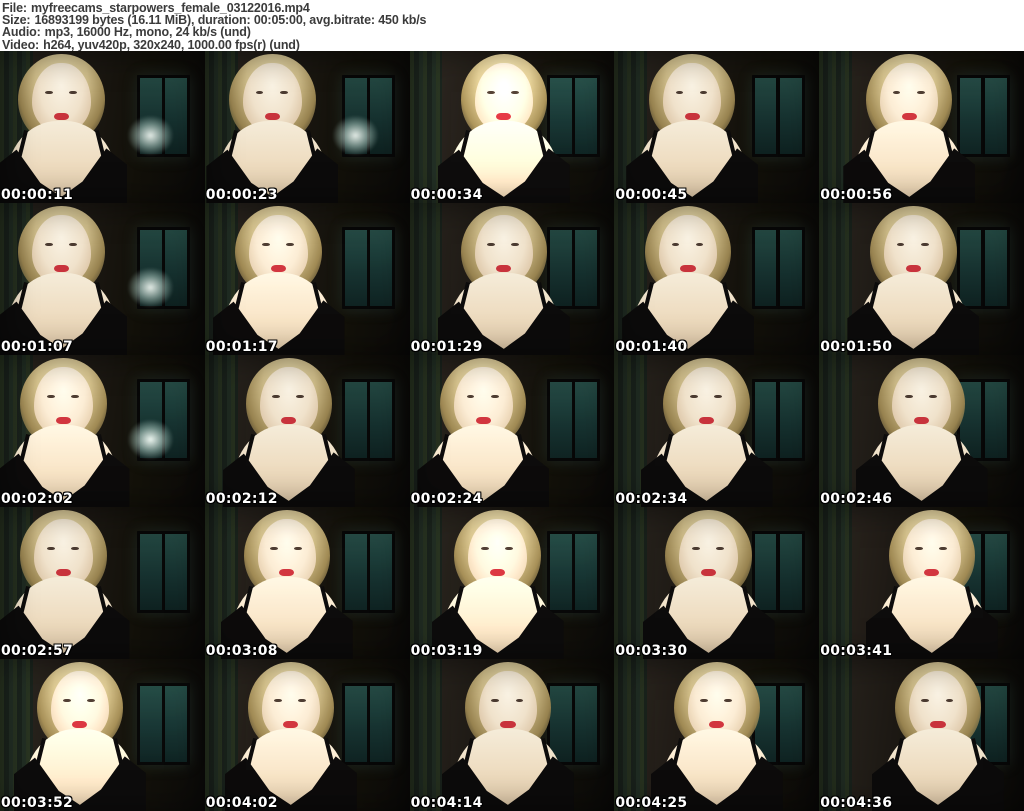  What do you see at coordinates (37, 195) in the screenshot?
I see `timestamp-label: 00:00:11` at bounding box center [37, 195].